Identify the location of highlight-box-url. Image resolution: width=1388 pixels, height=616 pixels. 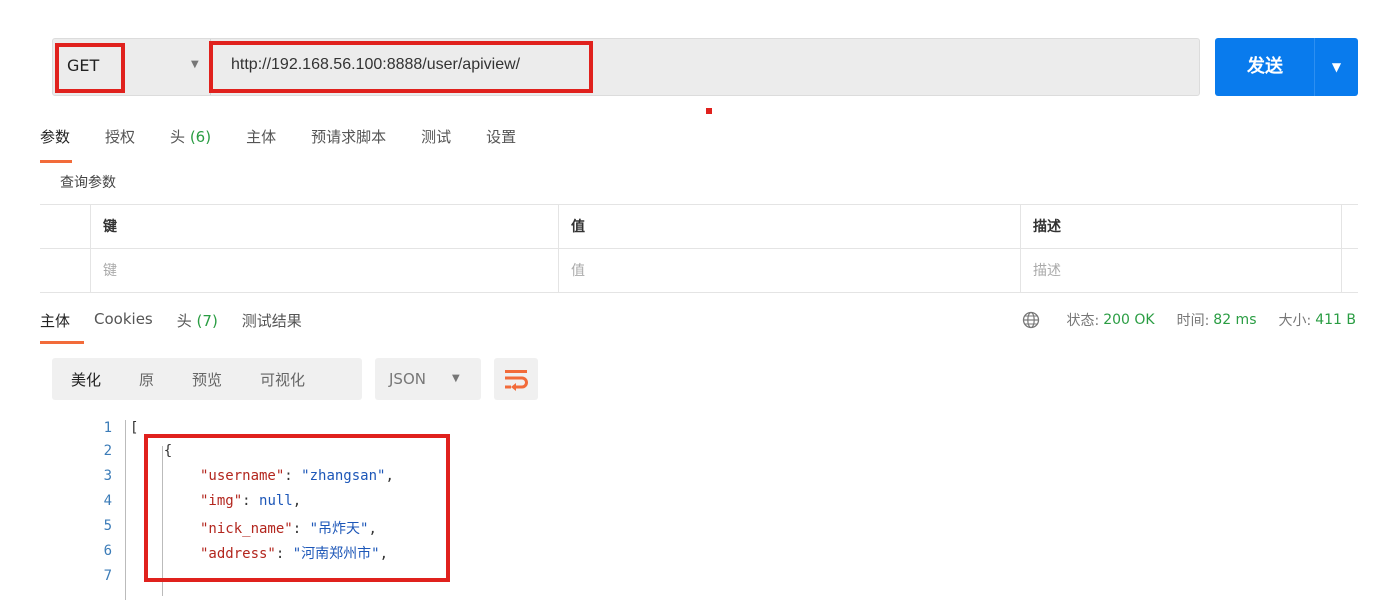
(401, 67).